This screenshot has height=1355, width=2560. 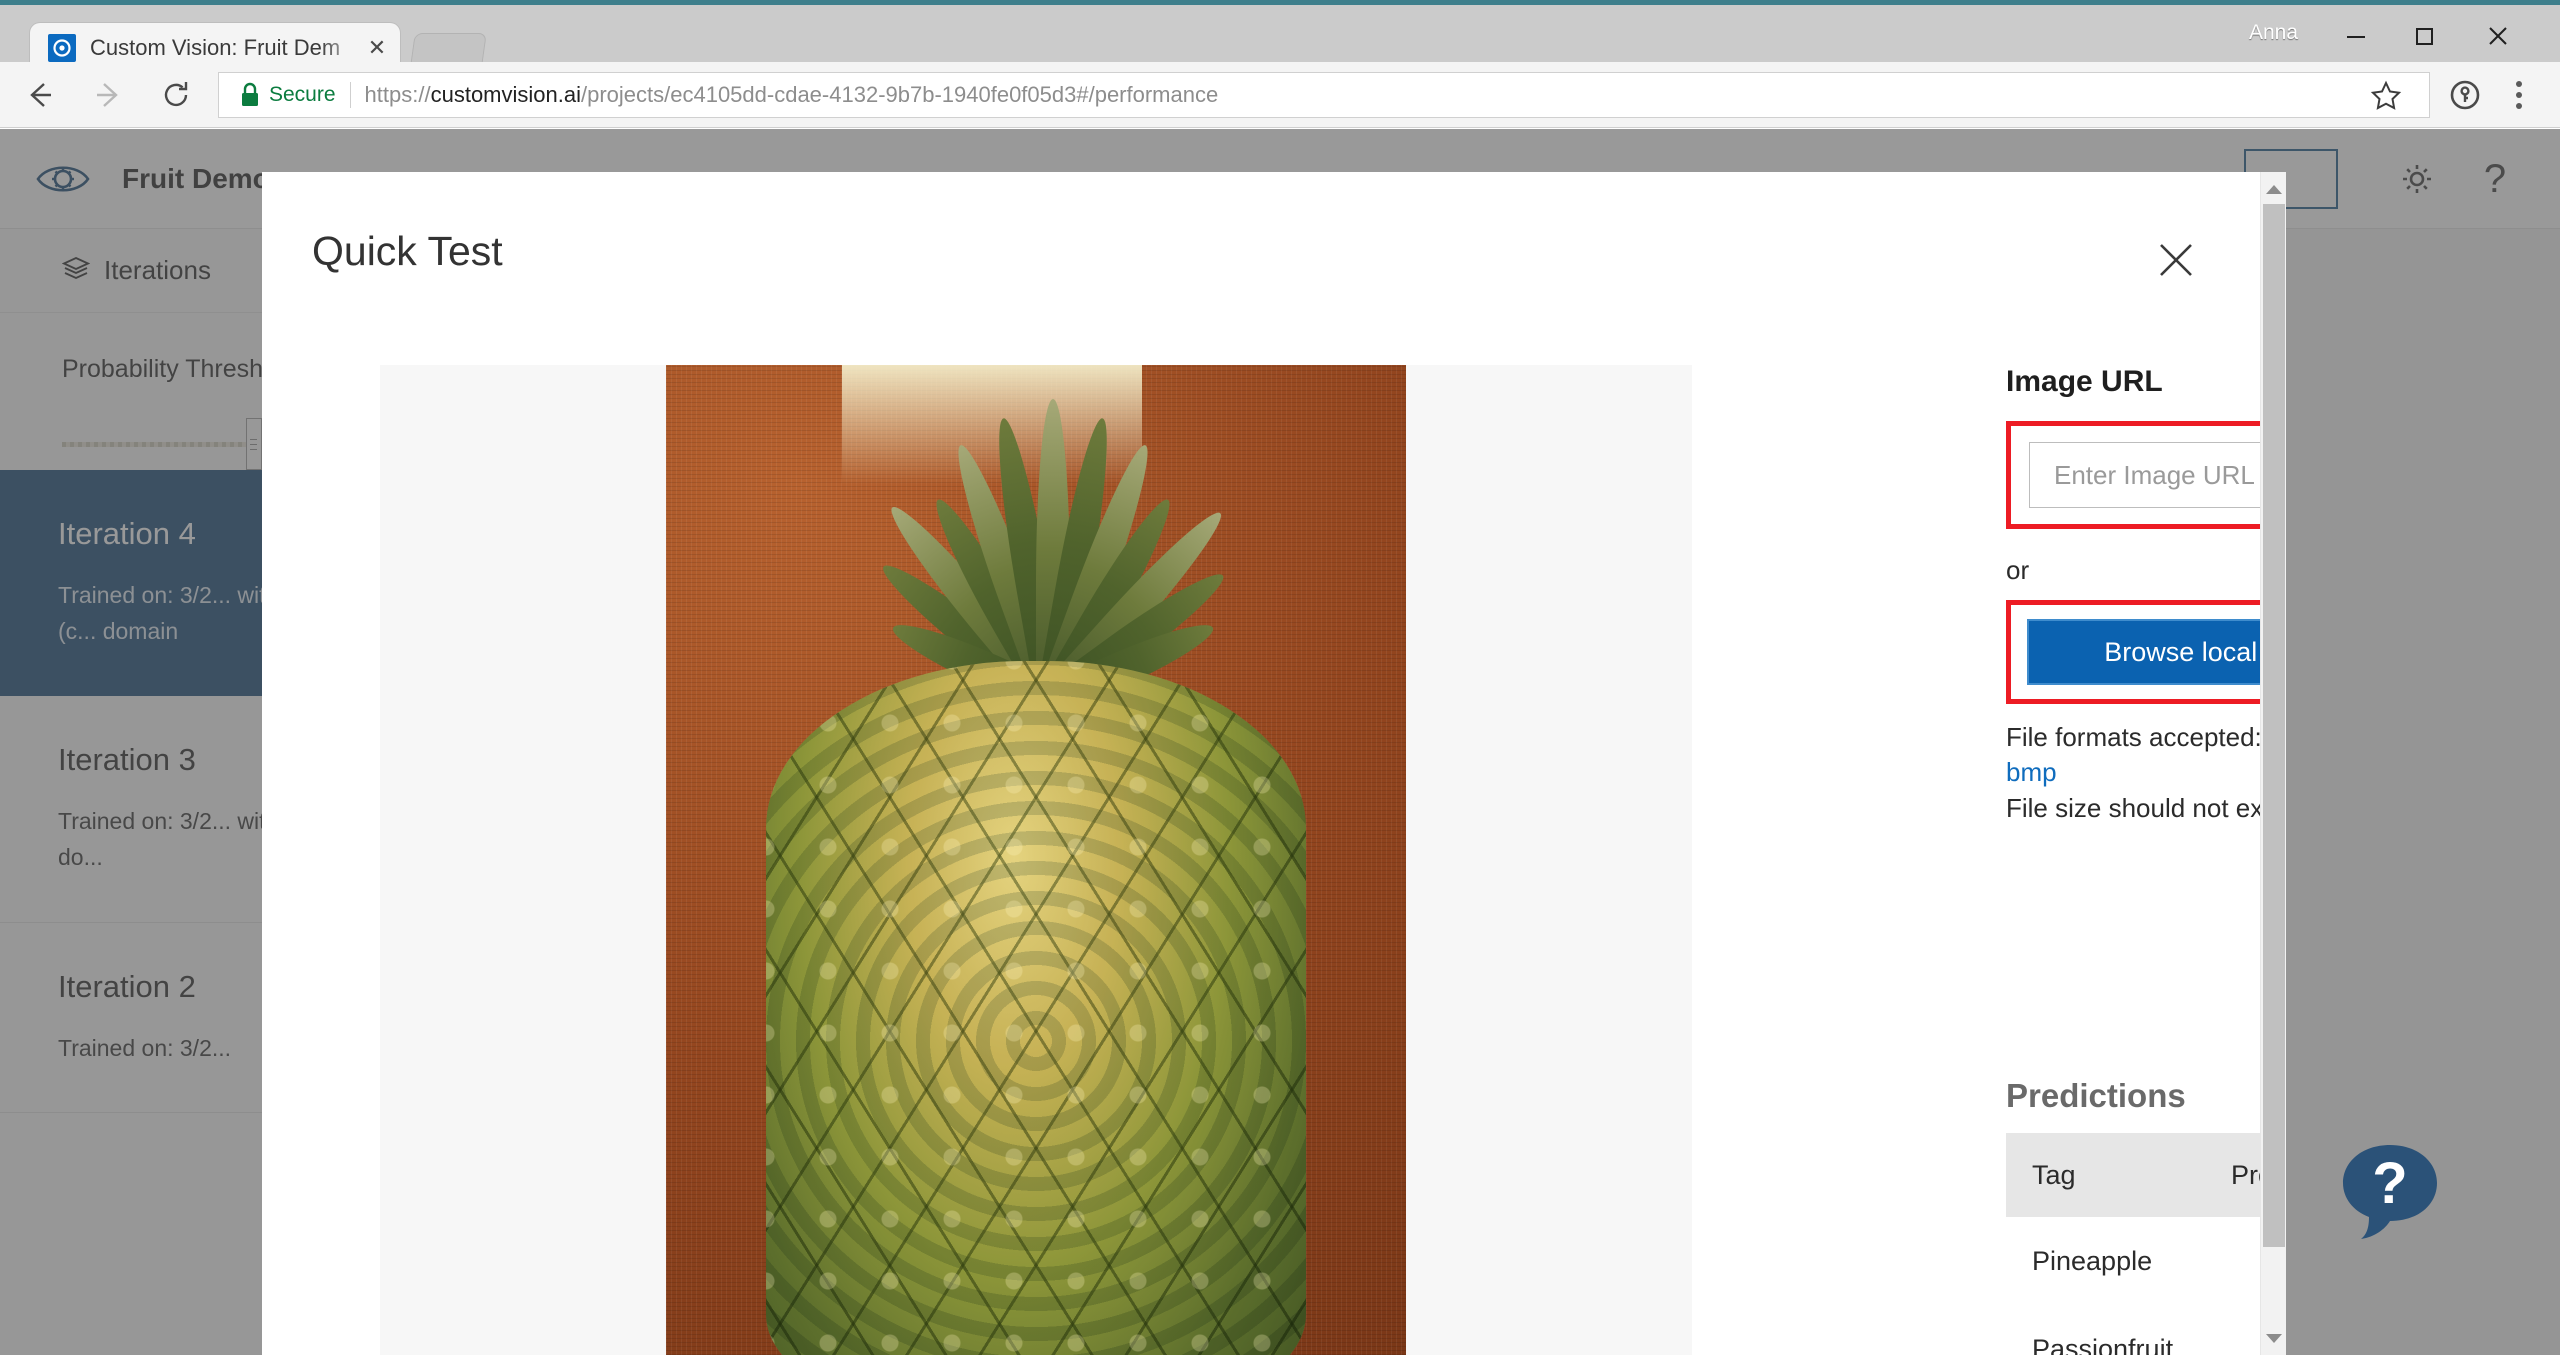 I want to click on prediction-tag: Passionfruit, so click(x=2103, y=1344).